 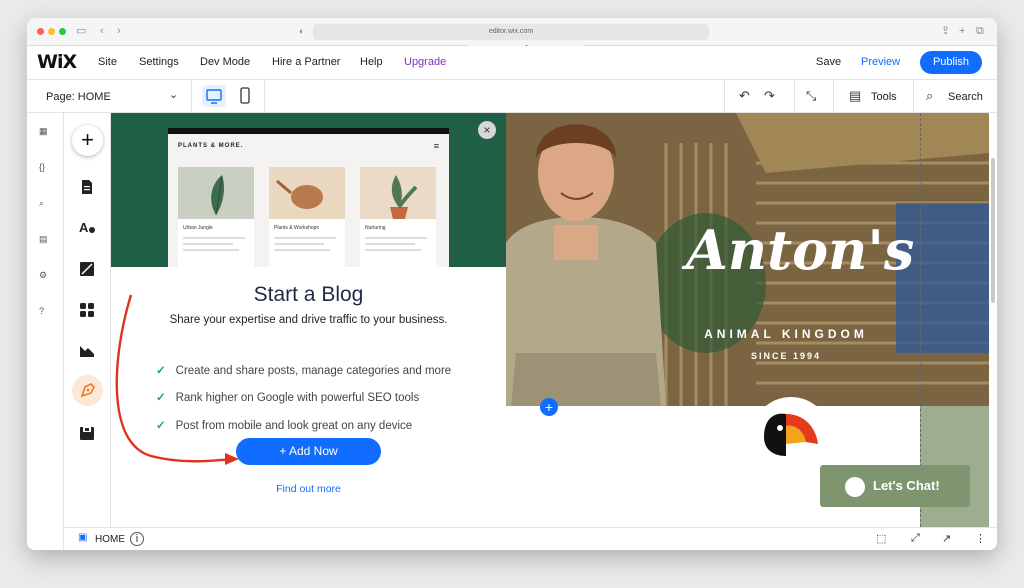 What do you see at coordinates (42, 167) in the screenshot?
I see `code-icon: {}` at bounding box center [42, 167].